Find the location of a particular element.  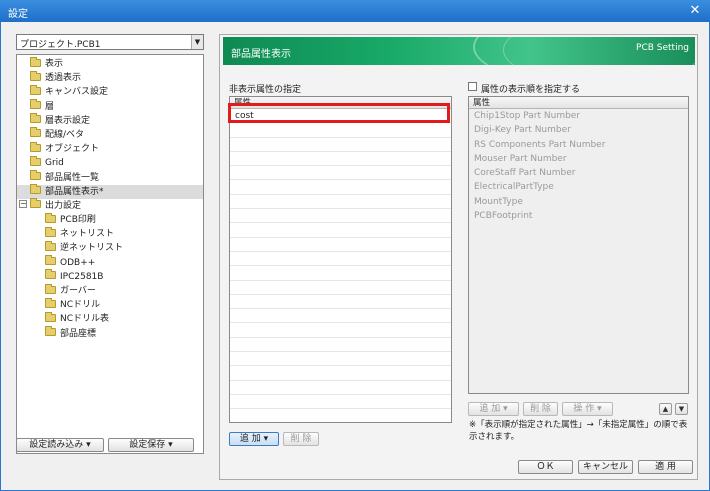

project-select-value: プロジェクト.PCB1 is located at coordinates (60, 45).